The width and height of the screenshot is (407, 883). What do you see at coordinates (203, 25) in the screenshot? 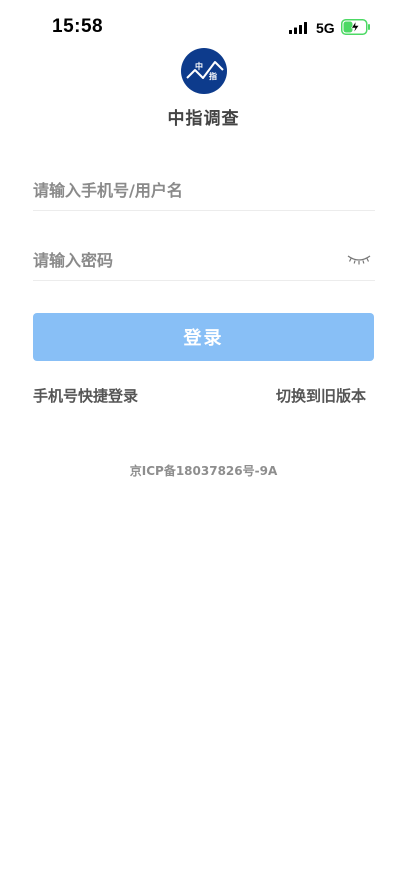
I see `status-bar: 15:58 5G` at bounding box center [203, 25].